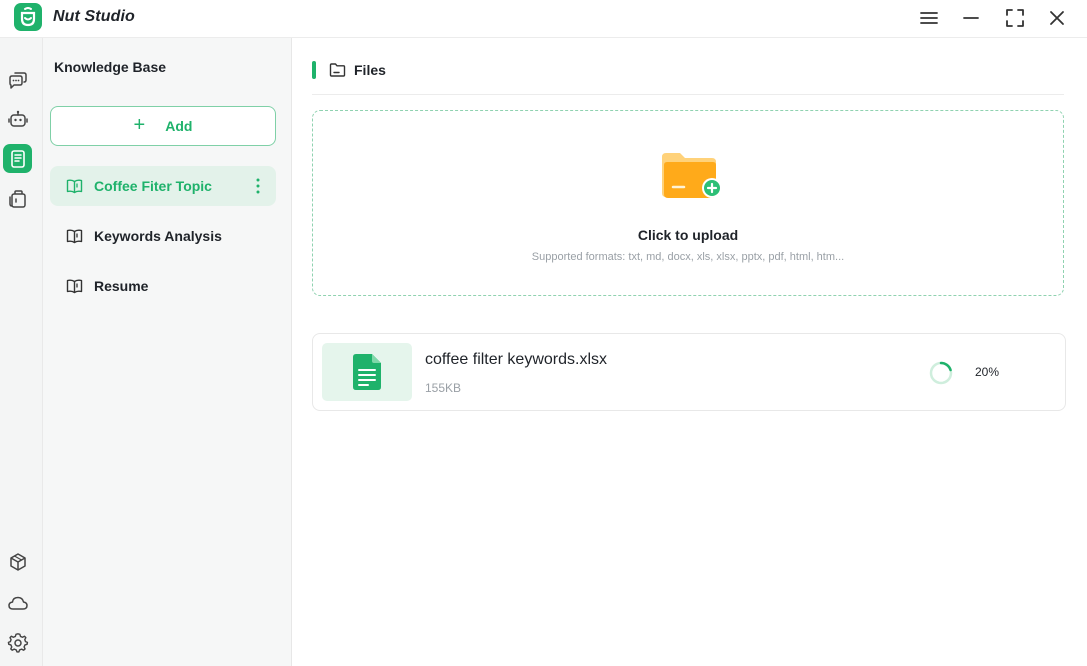  What do you see at coordinates (688, 77) in the screenshot?
I see `files-header: Files` at bounding box center [688, 77].